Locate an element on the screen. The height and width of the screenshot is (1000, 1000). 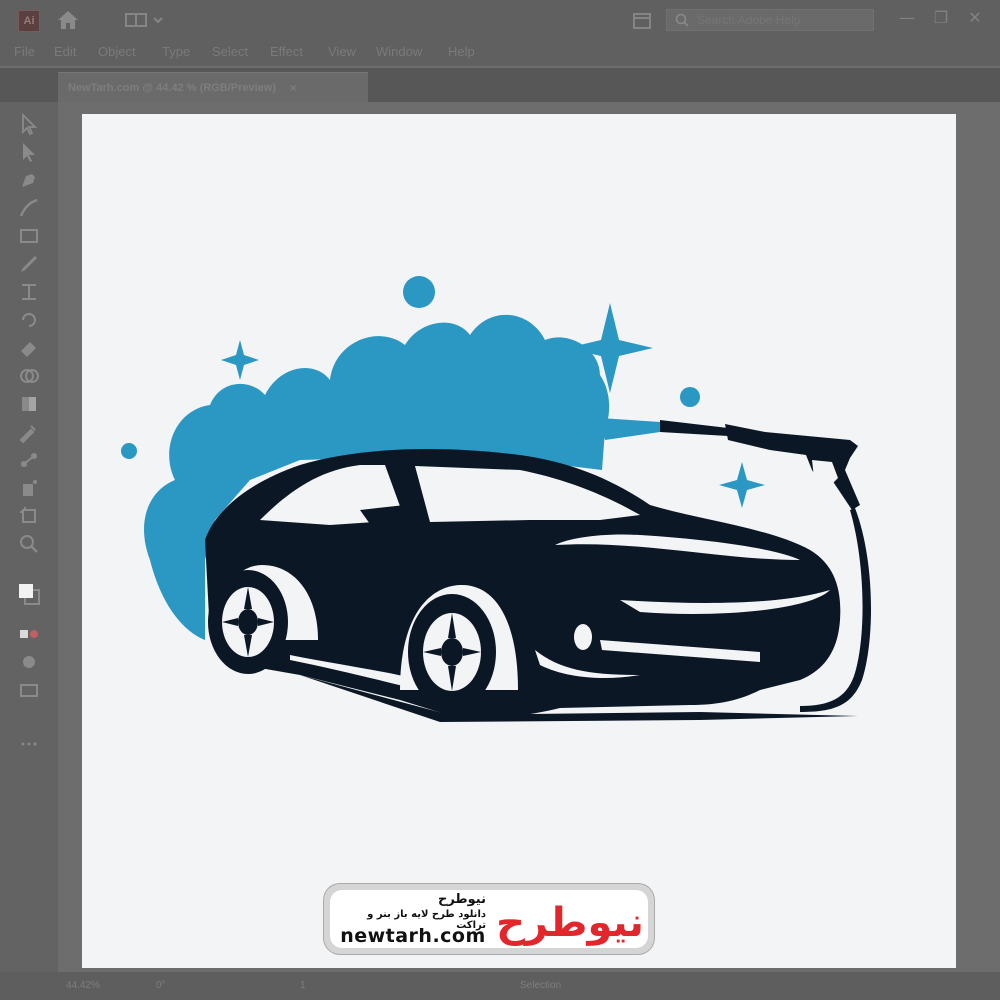
newtarh-logo: نیوطرح is located at coordinates (570, 923).